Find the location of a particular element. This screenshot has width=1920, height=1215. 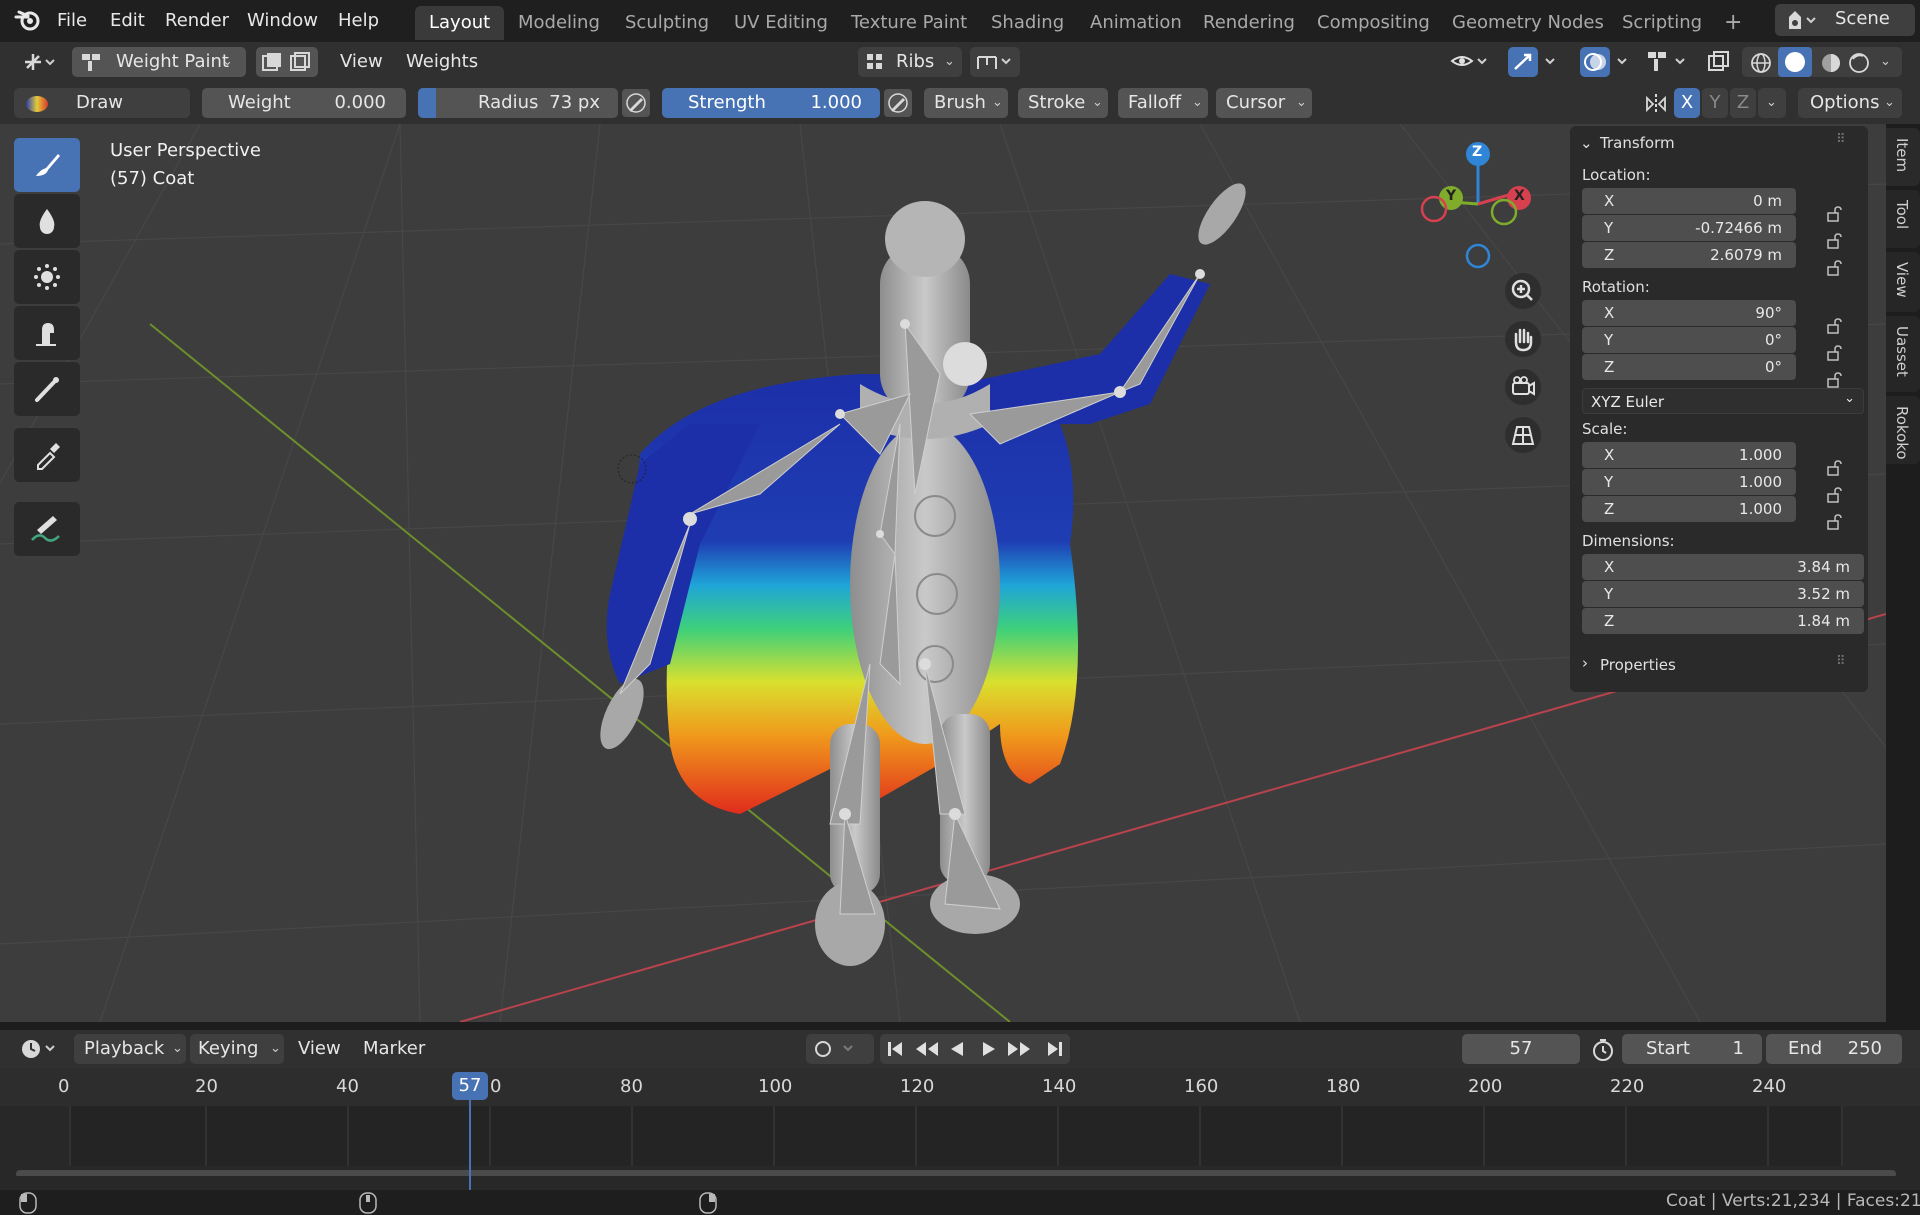

location-x-field: X 0 m is located at coordinates (1689, 201).